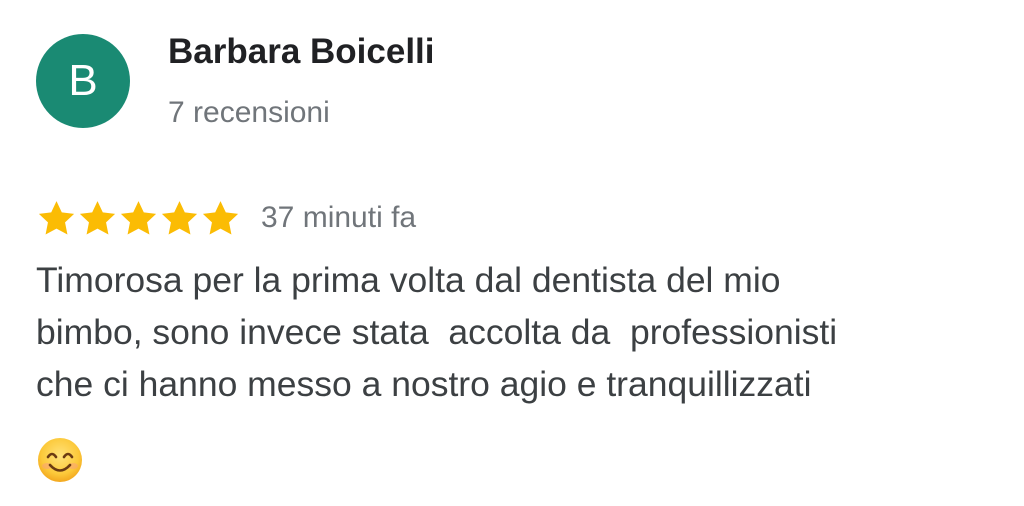  Describe the element at coordinates (60, 460) in the screenshot. I see `smiling-face-with-smiling-eyes-icon` at that location.